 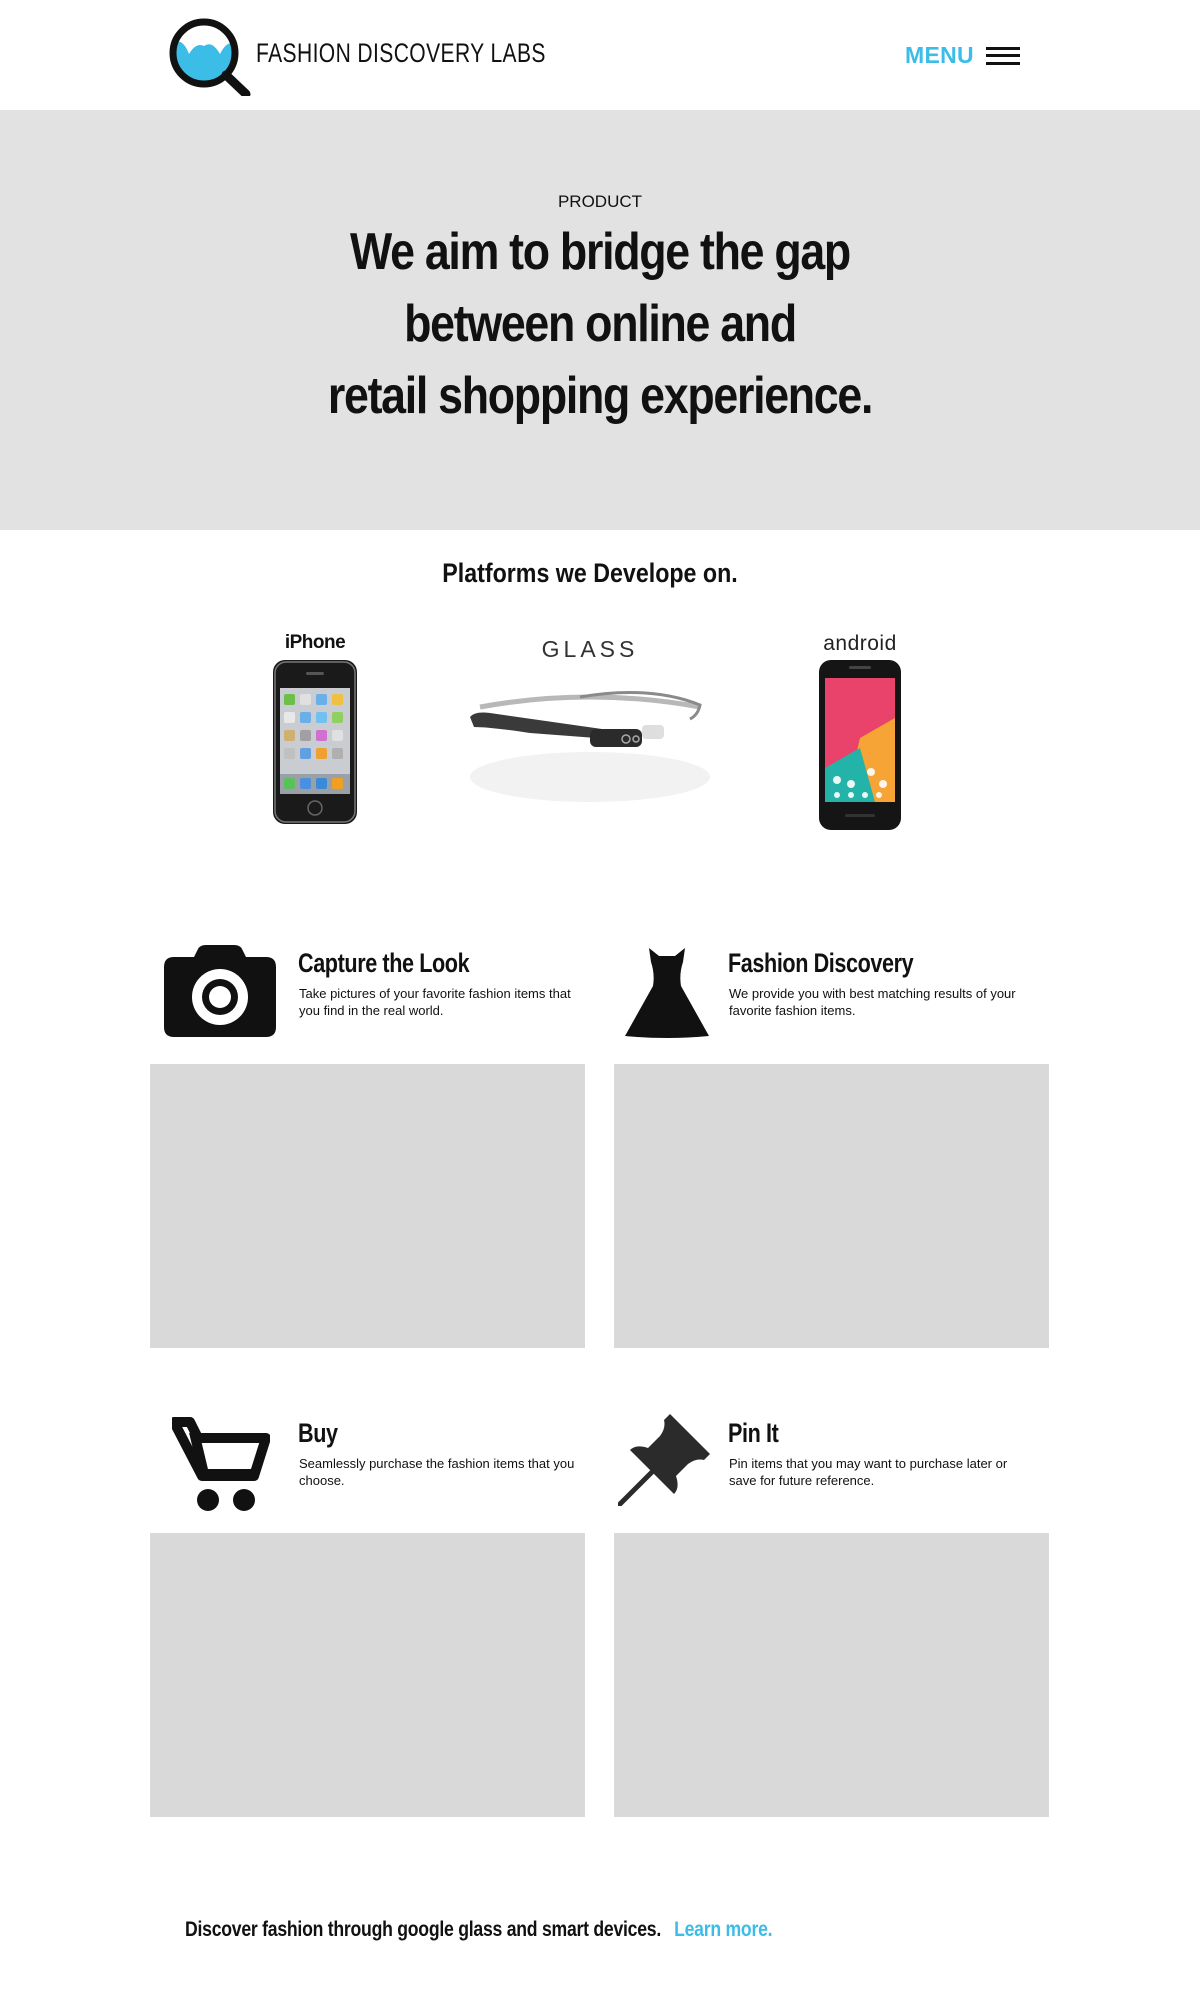 I want to click on brand-name: FASHION DISCOVERY LABS, so click(x=401, y=53).